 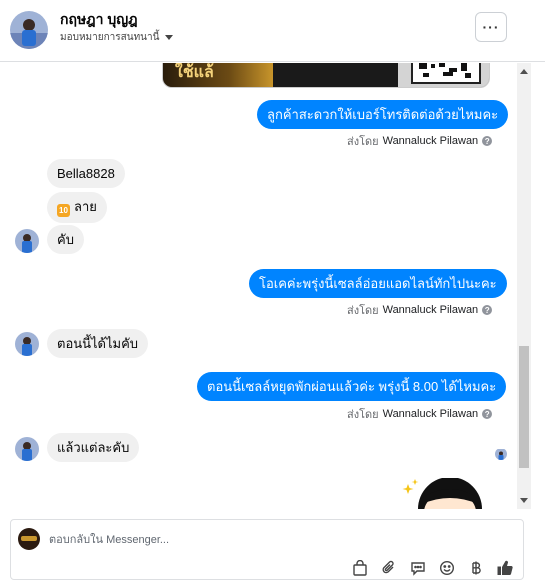 I want to click on paperclip-icon, so click(x=389, y=568).